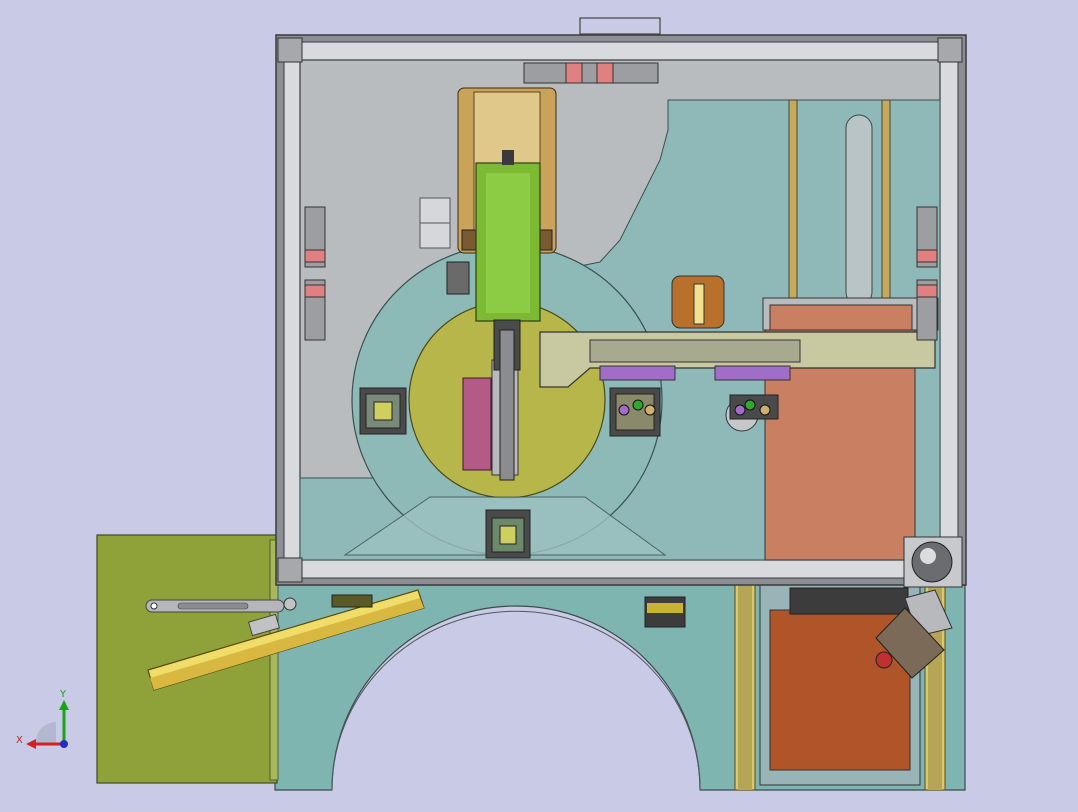 The height and width of the screenshot is (812, 1078). Describe the element at coordinates (383, 411) in the screenshot. I see `station-left` at that location.